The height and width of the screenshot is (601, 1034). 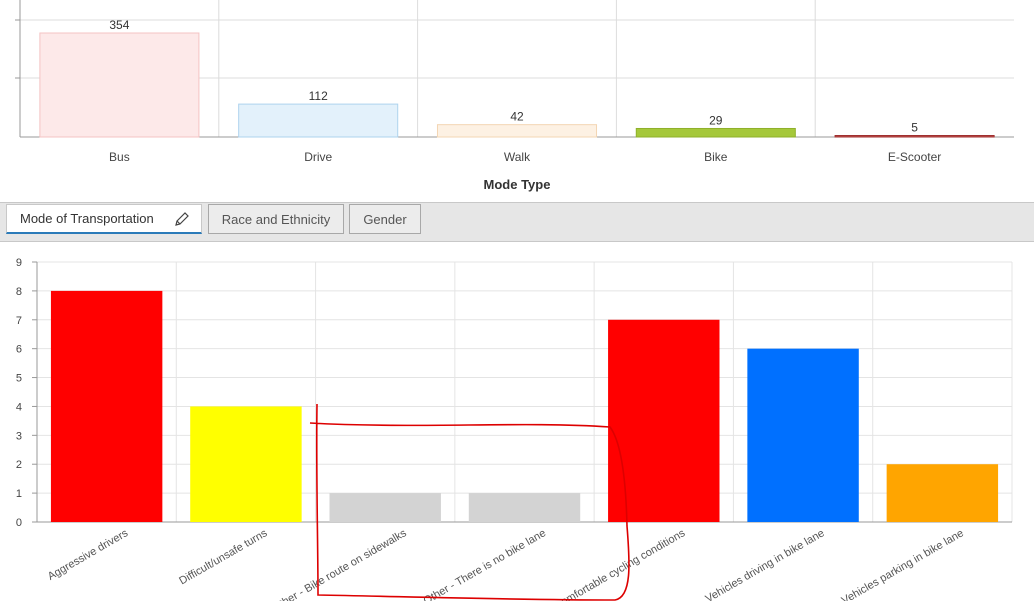 I want to click on x-tick-label-group: Vehicles driving in bike lane, so click(x=765, y=564).